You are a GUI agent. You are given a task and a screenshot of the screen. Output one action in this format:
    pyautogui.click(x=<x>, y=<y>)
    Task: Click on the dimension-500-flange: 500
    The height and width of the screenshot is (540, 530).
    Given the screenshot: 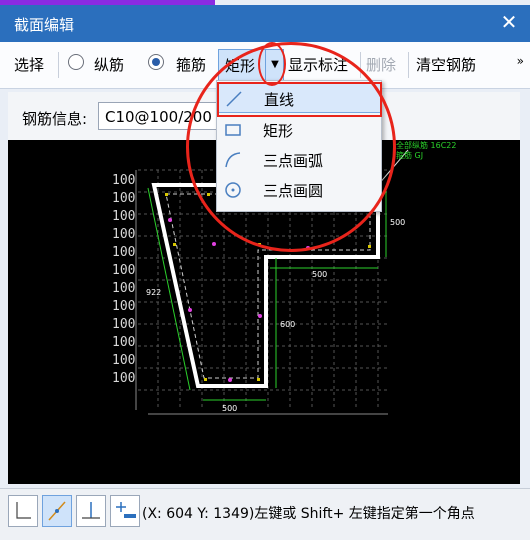 What is the action you would take?
    pyautogui.click(x=320, y=274)
    